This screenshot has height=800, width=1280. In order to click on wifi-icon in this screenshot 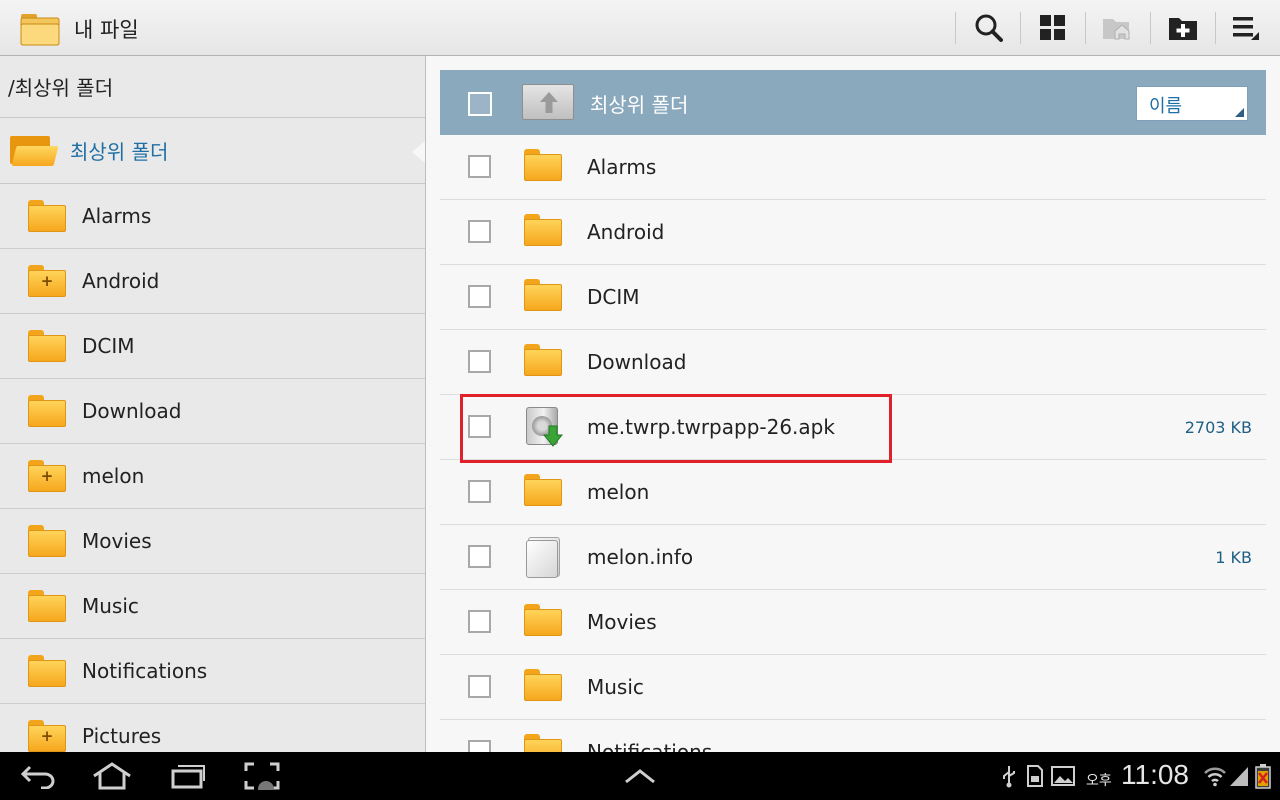, I will do `click(1215, 776)`.